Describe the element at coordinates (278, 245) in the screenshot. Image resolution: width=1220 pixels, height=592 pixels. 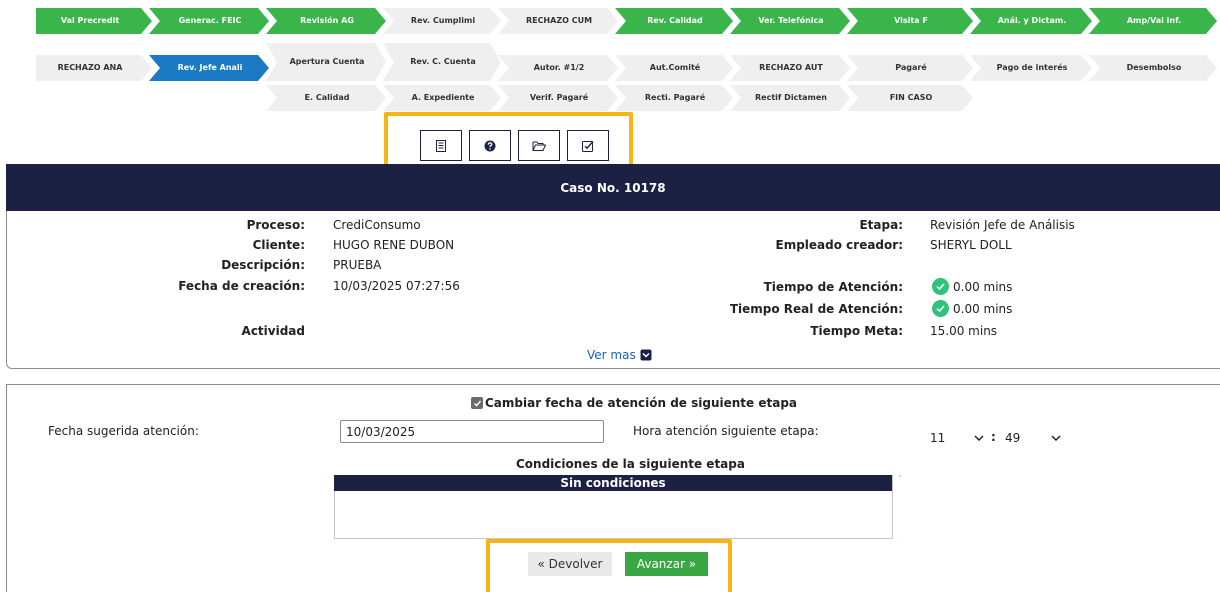
I see `label-cliente: Cliente:` at that location.